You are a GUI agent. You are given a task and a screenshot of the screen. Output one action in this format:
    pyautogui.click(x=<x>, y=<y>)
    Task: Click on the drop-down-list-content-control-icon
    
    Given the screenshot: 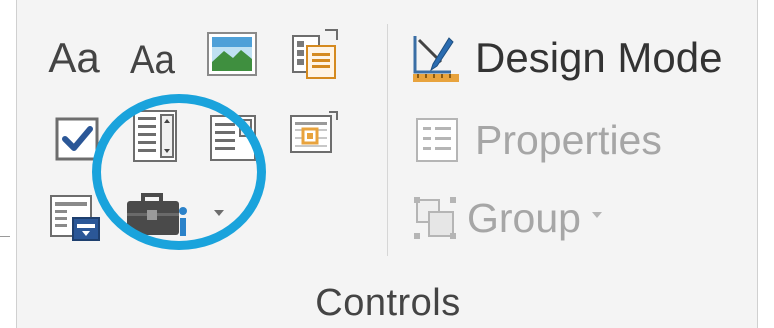 What is the action you would take?
    pyautogui.click(x=233, y=138)
    